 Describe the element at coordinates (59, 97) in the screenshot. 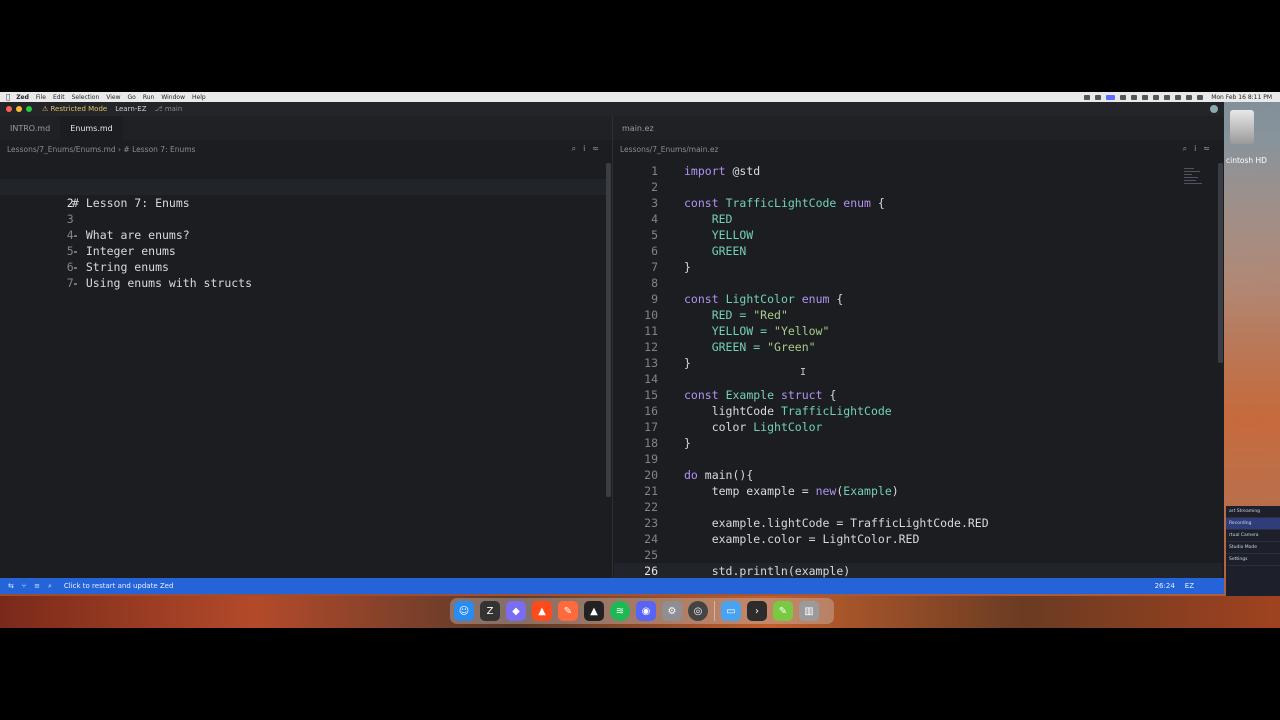

I see `menu-edit: Edit` at that location.